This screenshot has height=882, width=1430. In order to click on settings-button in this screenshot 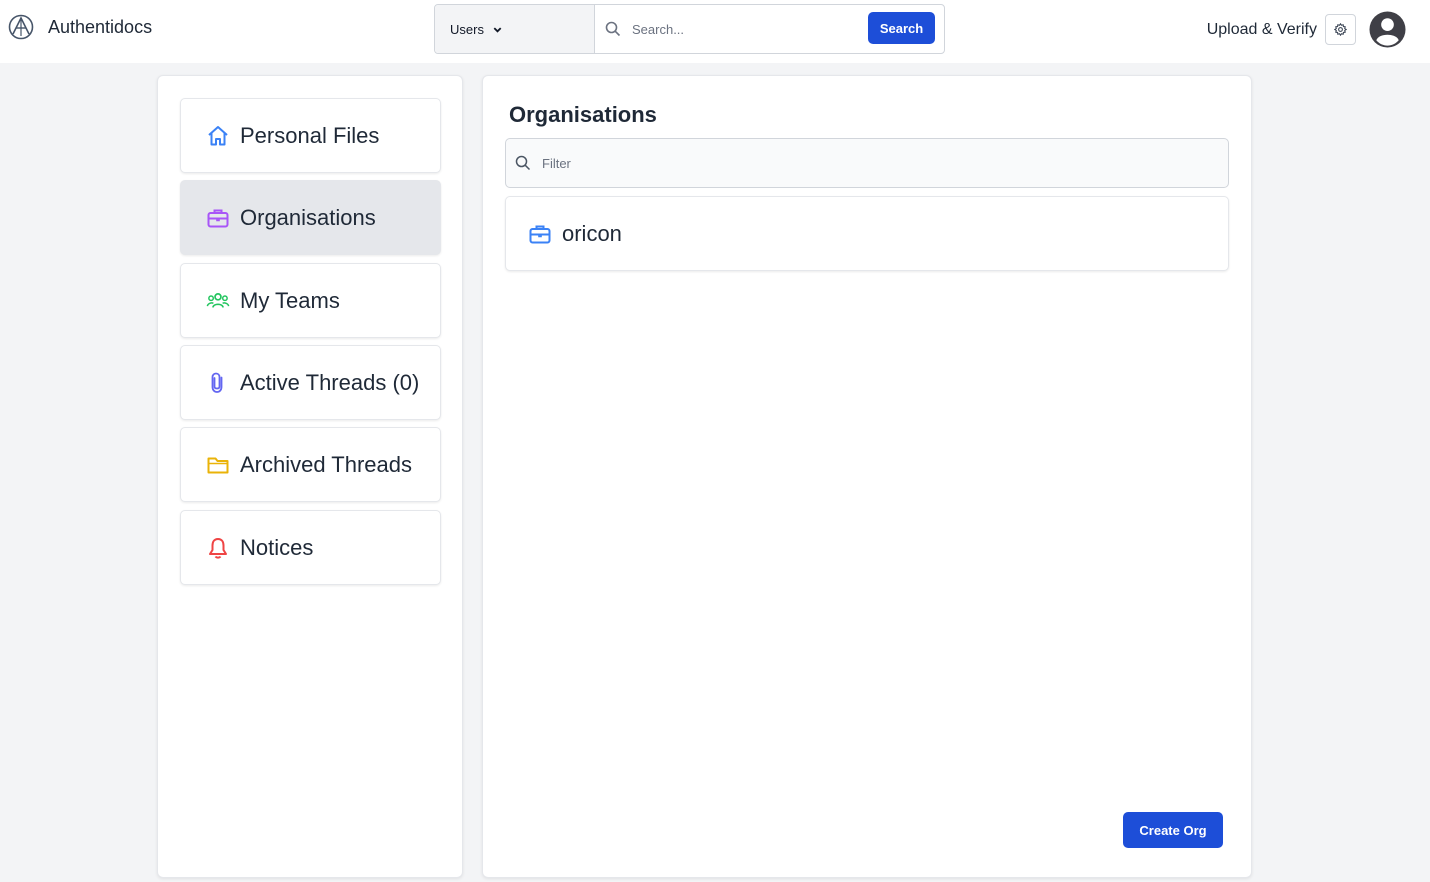, I will do `click(1340, 29)`.